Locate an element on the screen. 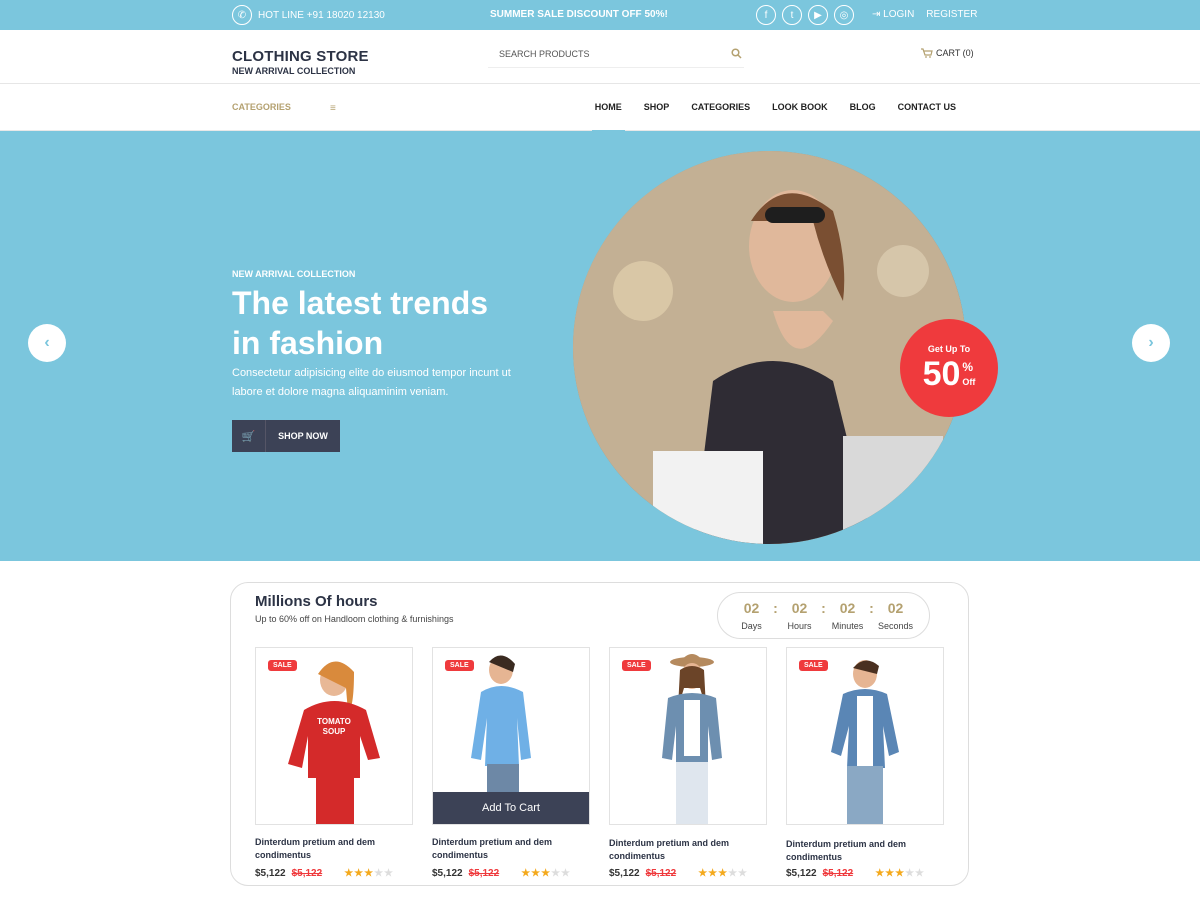 Image resolution: width=1200 pixels, height=900 pixels. countdown-timer: 02 Days : 02 Hours : 02 Minutes : 02 Seconds is located at coordinates (823, 615).